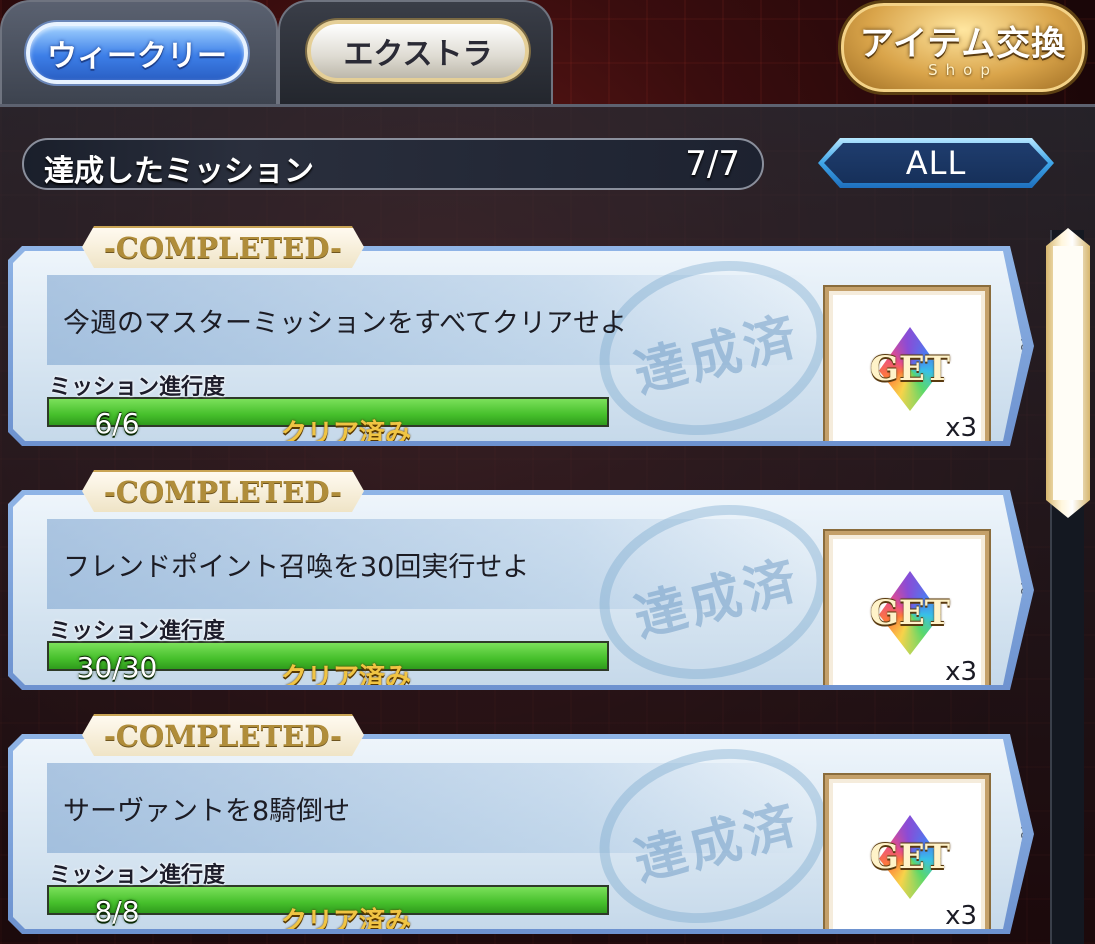  Describe the element at coordinates (207, 811) in the screenshot. I see `mission-description: サーヴァントを8騎倒せ` at that location.